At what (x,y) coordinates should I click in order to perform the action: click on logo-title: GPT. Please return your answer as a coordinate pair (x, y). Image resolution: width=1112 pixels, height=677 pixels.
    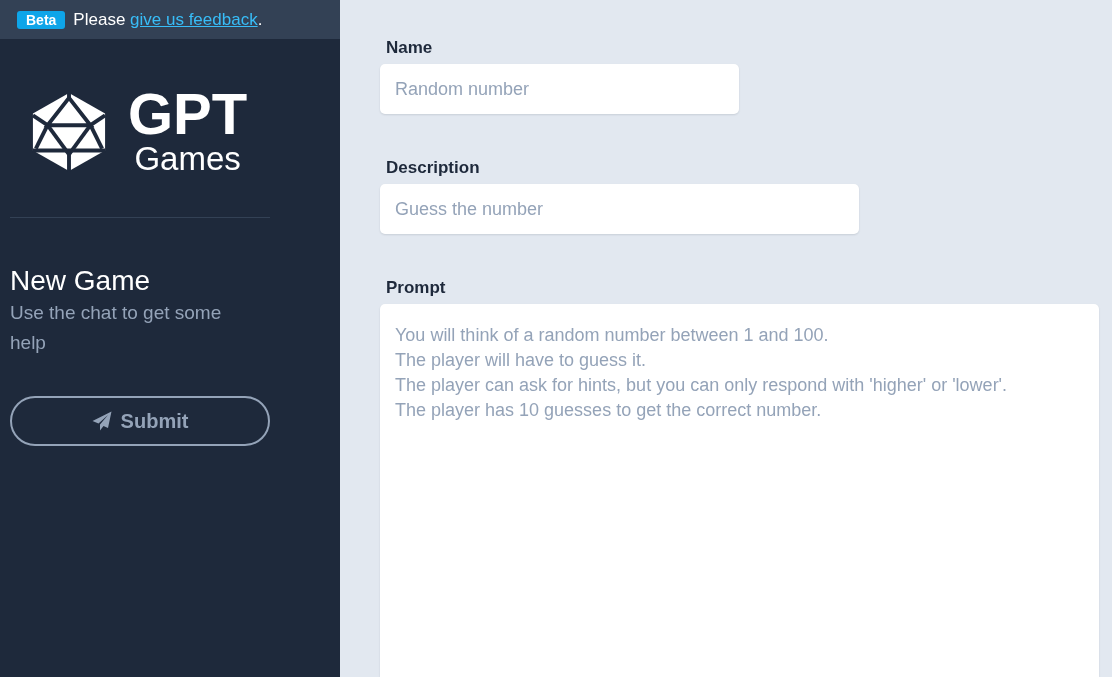
    Looking at the image, I should click on (188, 114).